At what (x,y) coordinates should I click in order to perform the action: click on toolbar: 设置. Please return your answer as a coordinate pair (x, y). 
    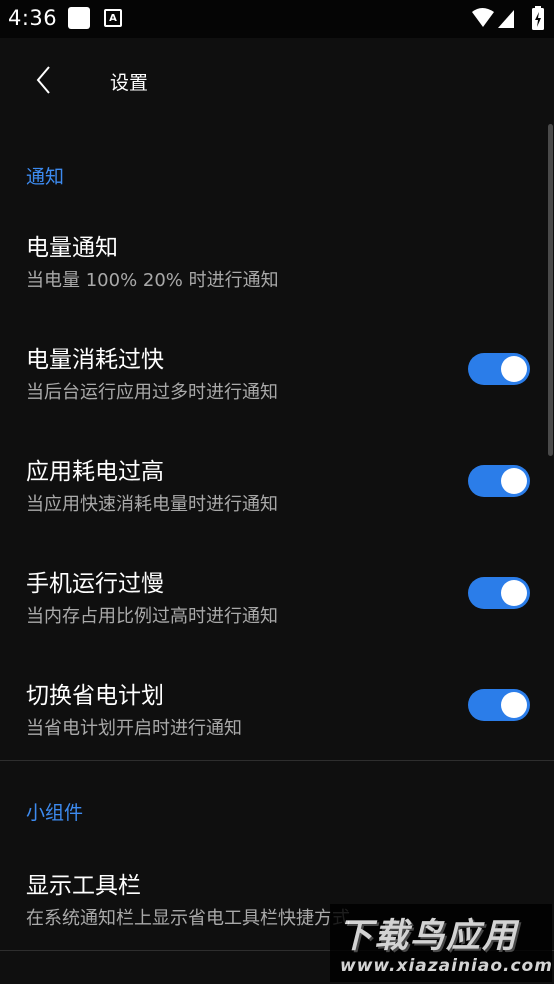
    Looking at the image, I should click on (277, 81).